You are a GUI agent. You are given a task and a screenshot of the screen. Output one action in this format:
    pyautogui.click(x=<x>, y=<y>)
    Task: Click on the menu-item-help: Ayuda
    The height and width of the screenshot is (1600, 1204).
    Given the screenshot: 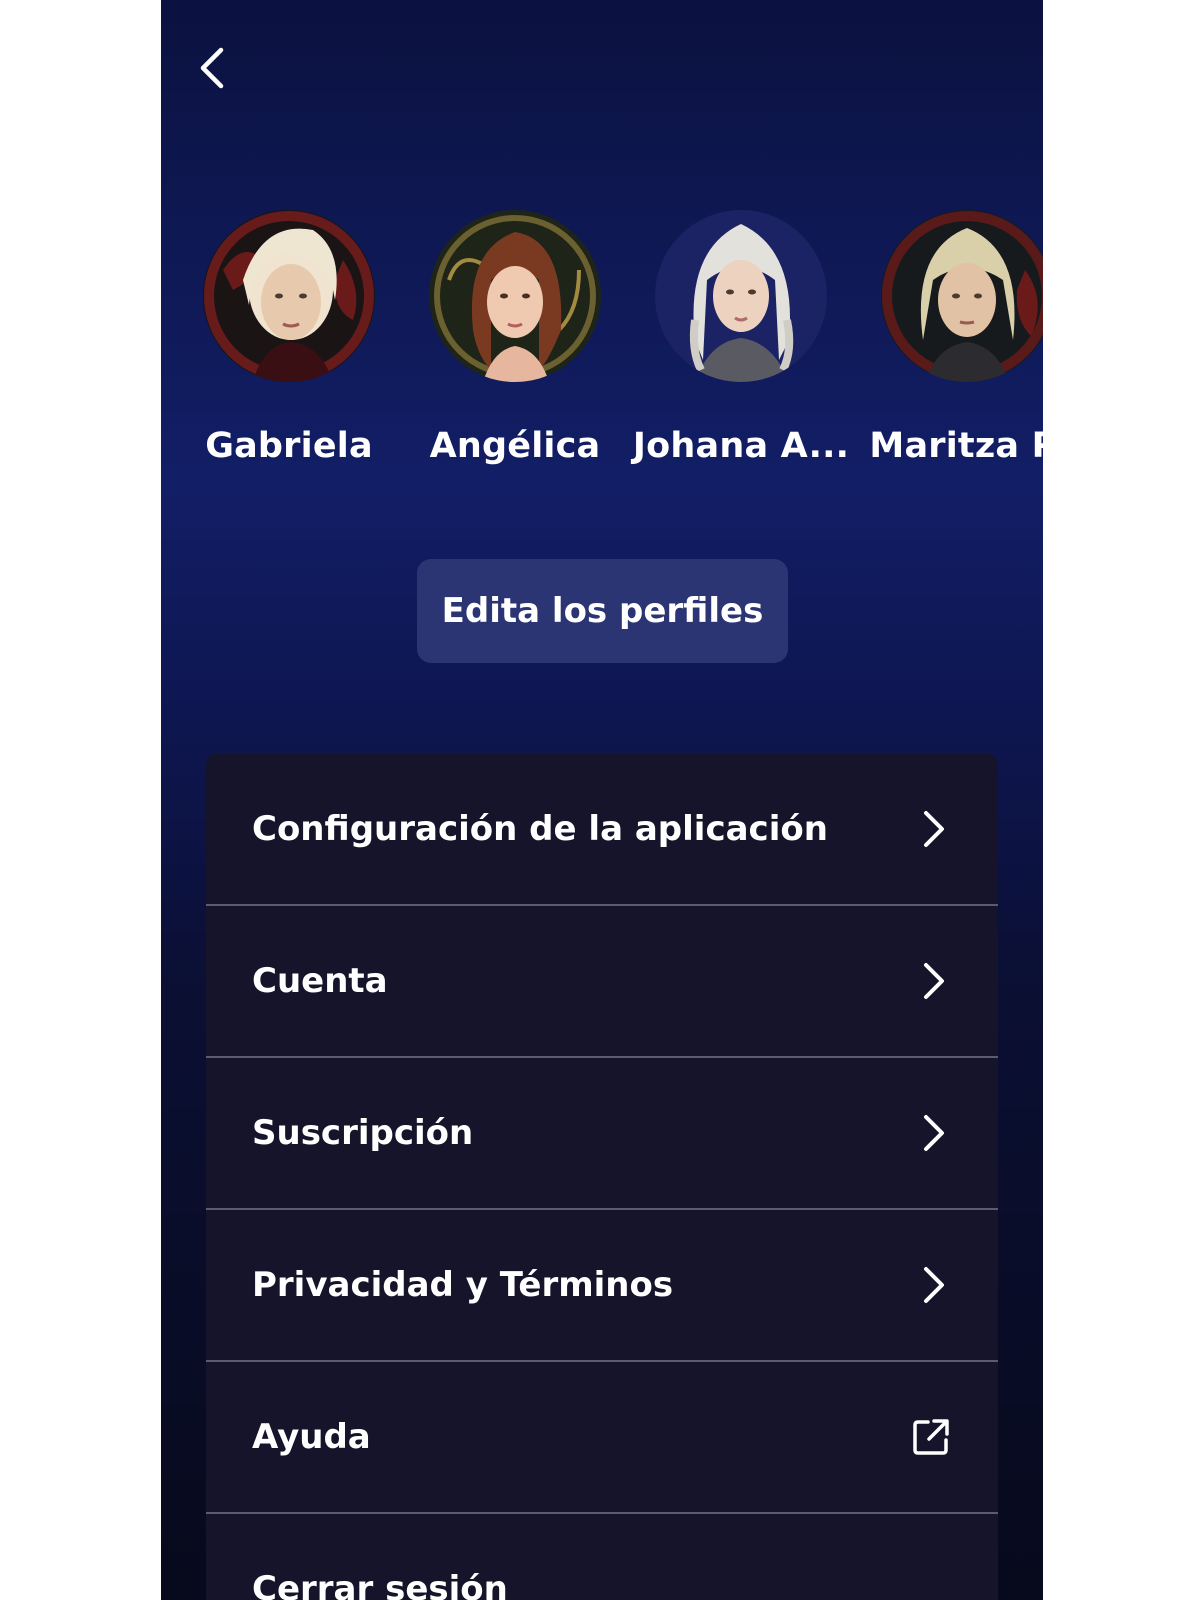 What is the action you would take?
    pyautogui.click(x=602, y=1438)
    